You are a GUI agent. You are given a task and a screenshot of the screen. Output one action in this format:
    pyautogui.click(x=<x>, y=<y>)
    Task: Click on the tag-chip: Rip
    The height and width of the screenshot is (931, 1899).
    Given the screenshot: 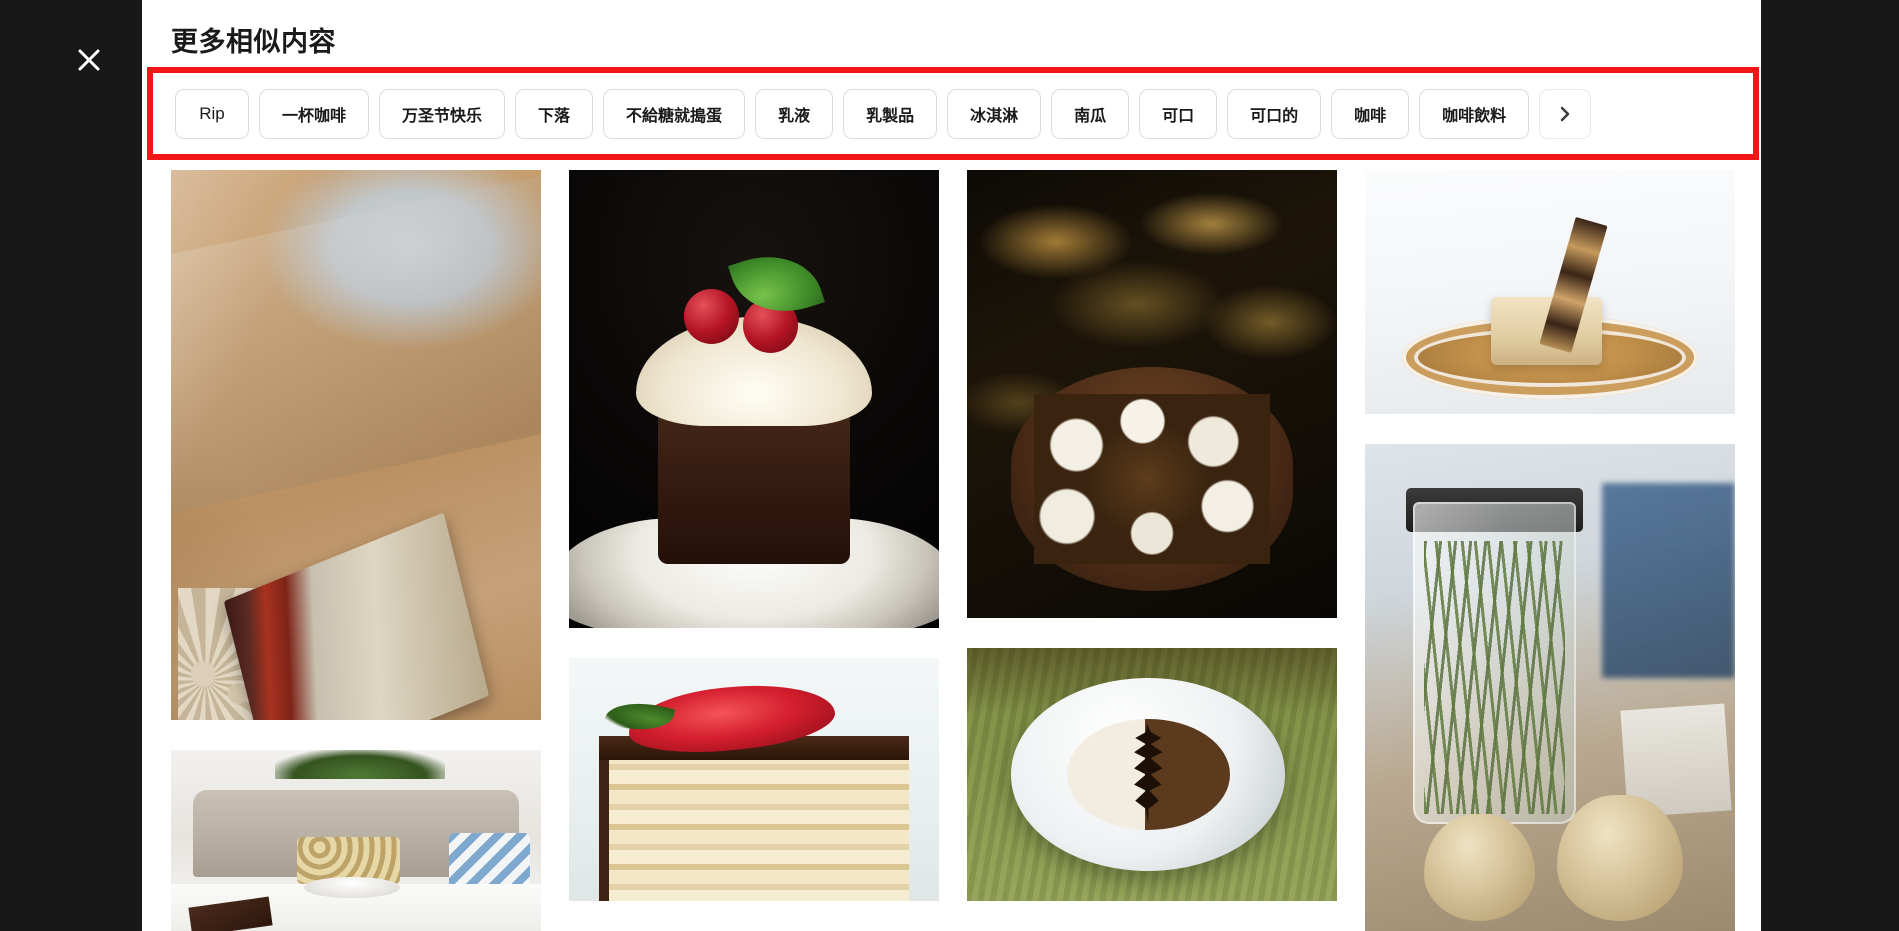 What is the action you would take?
    pyautogui.click(x=212, y=113)
    